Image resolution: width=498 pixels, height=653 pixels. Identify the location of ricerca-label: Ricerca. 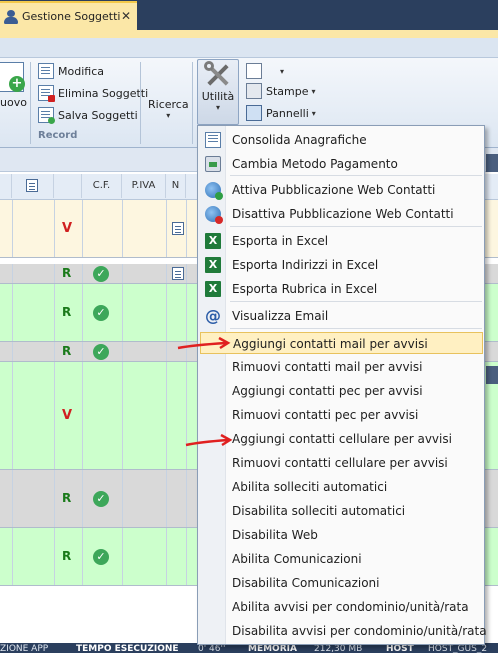
(168, 104).